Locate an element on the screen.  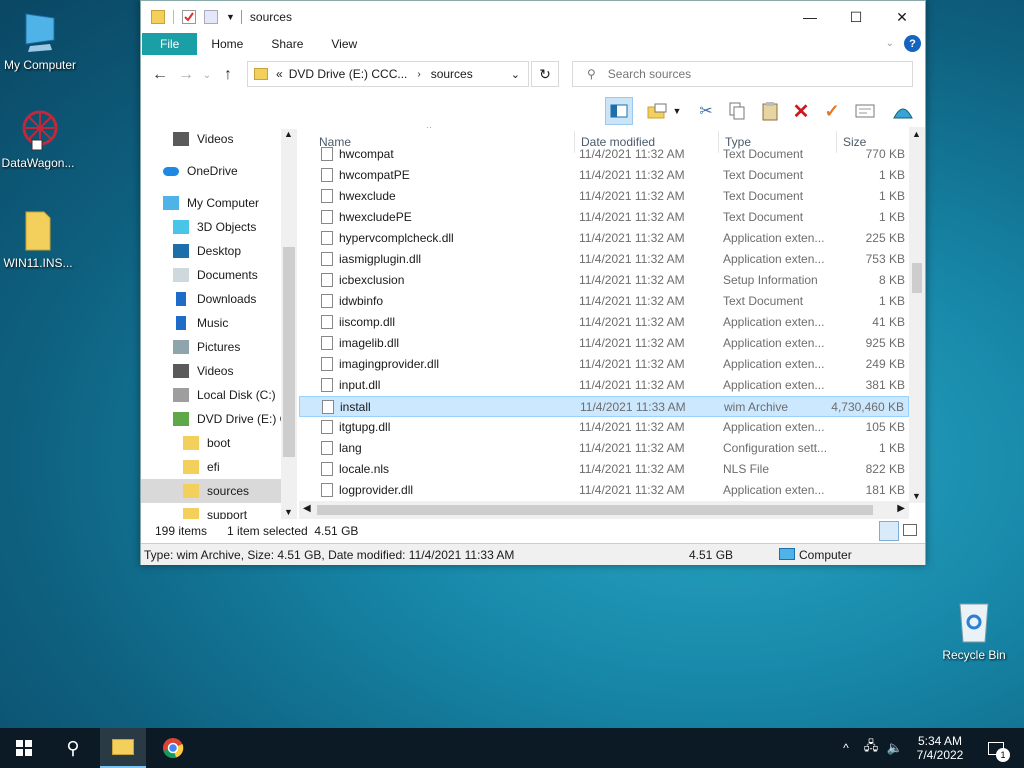
file-size: 770 KB is located at coordinates (885, 154).